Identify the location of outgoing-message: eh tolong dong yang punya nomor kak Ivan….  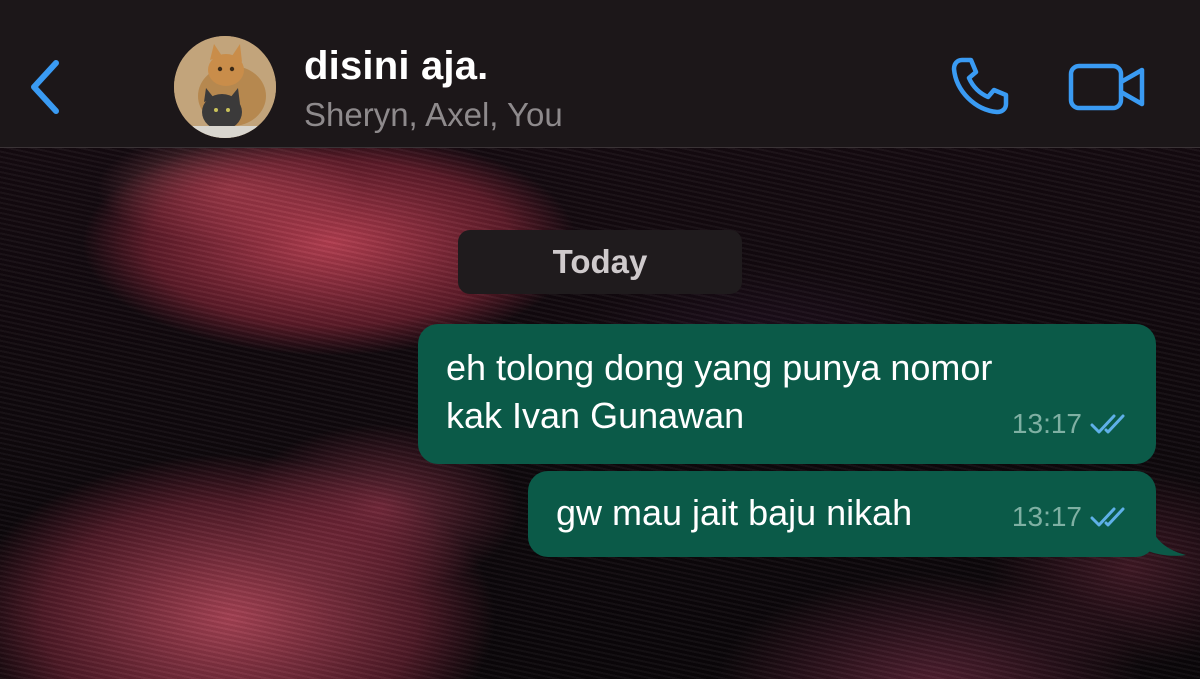
(787, 394).